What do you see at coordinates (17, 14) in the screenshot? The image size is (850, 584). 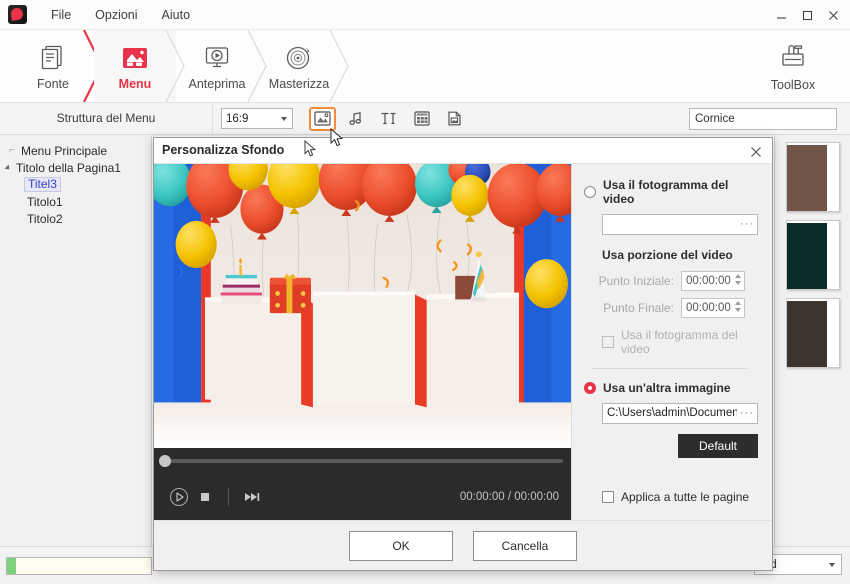 I see `app-logo-icon` at bounding box center [17, 14].